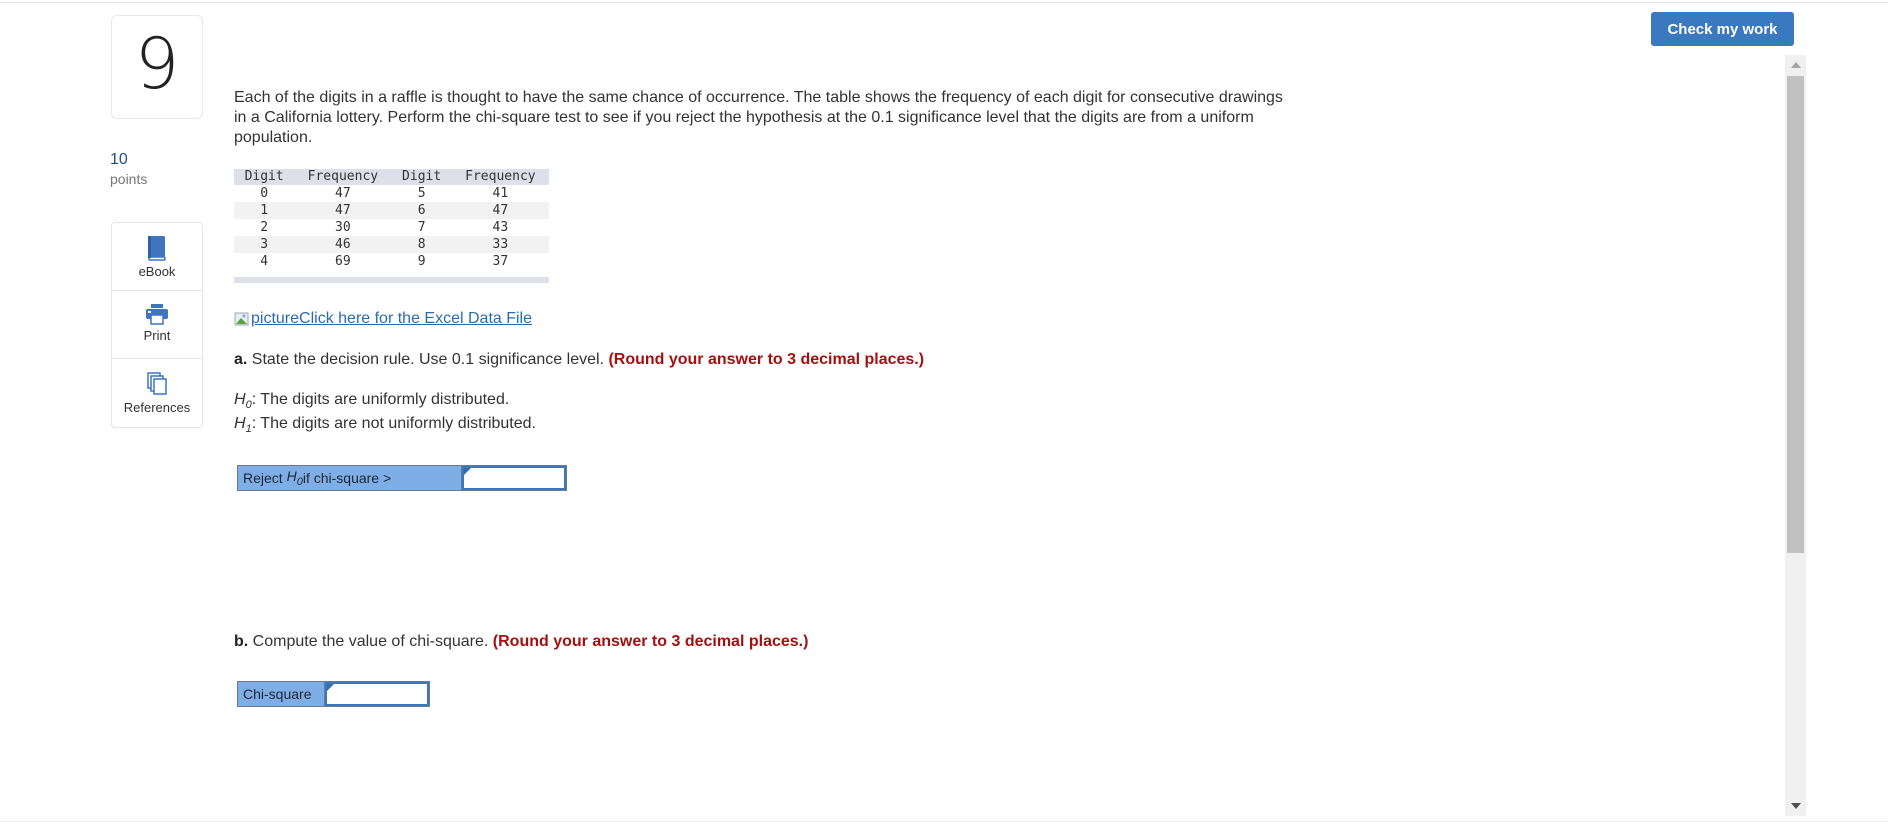 This screenshot has width=1888, height=824. Describe the element at coordinates (421, 244) in the screenshot. I see `table-cell: 8` at that location.